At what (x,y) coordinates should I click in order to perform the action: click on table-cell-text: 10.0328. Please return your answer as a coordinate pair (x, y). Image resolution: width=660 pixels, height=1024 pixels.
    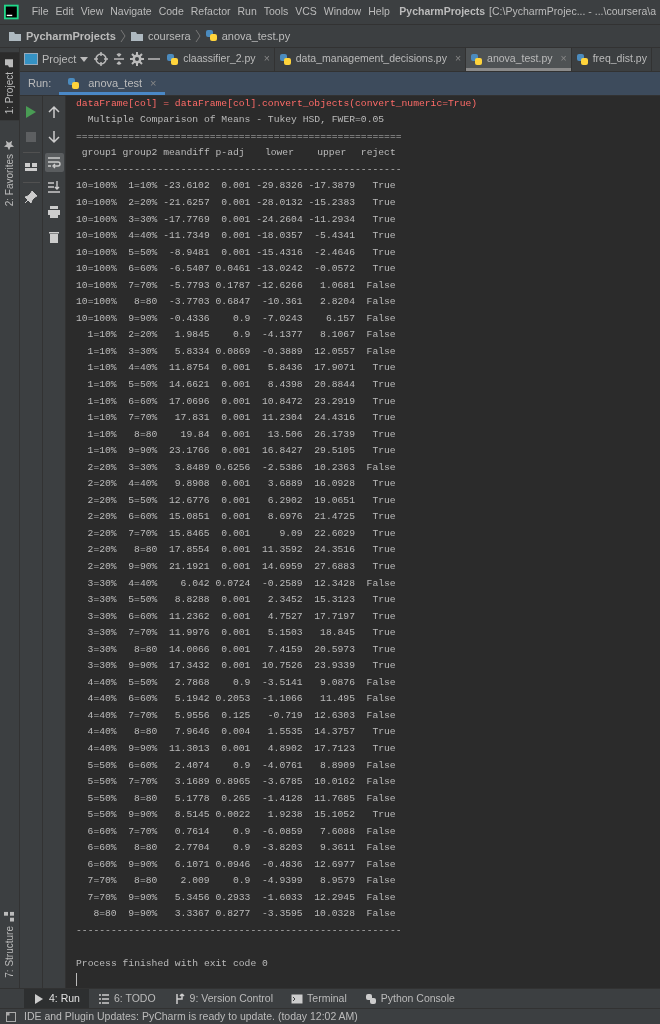
    Looking at the image, I should click on (334, 914).